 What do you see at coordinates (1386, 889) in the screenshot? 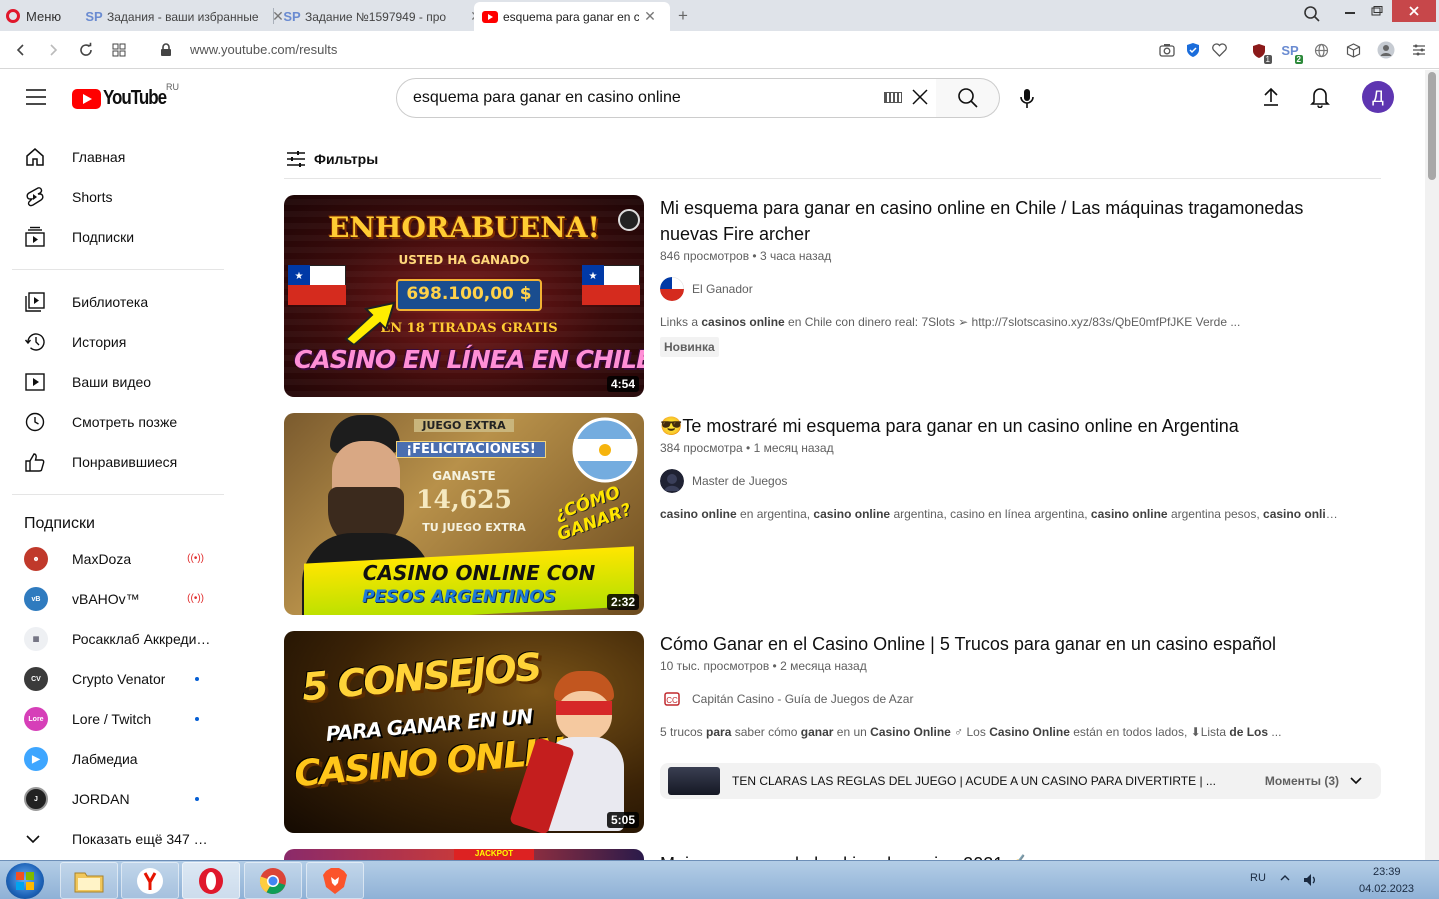
I see `clock-date: 04.02.2023` at bounding box center [1386, 889].